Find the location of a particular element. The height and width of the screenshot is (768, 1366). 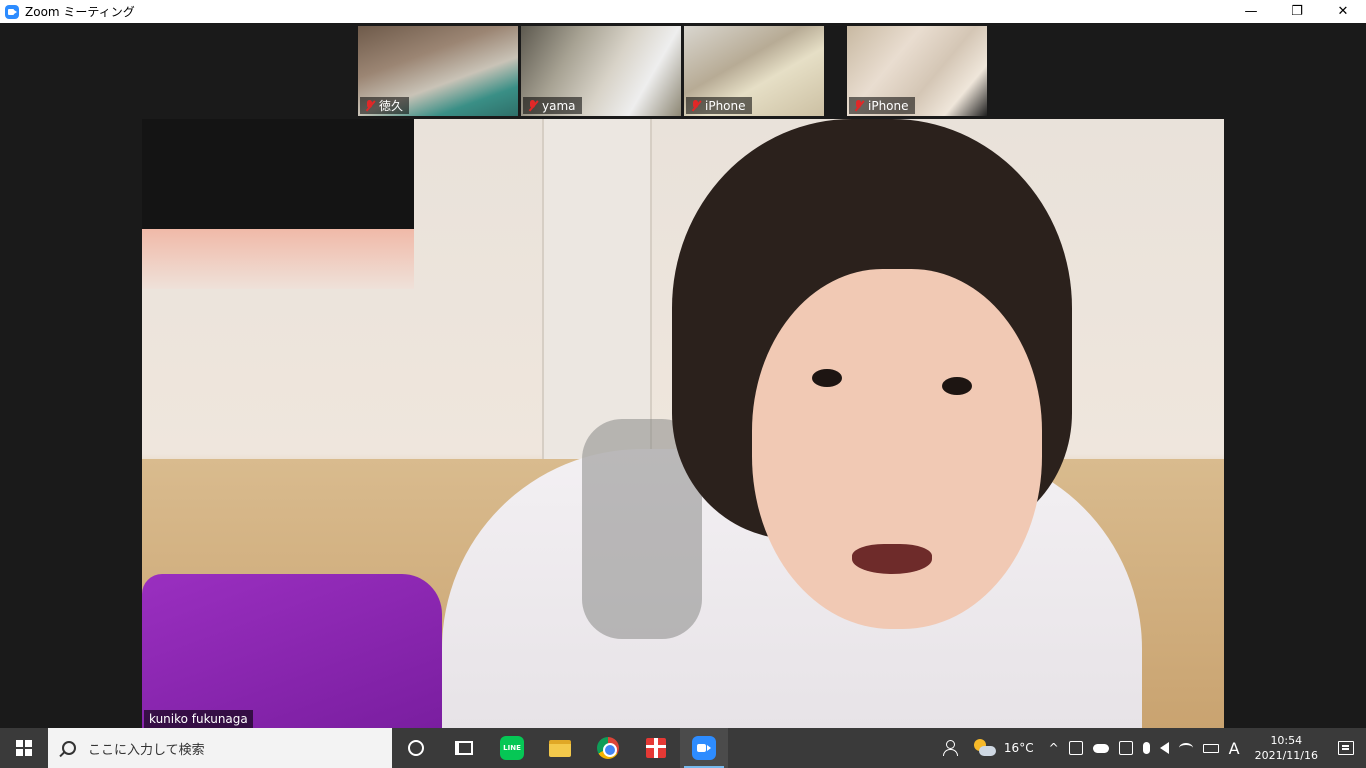

wifi-icon is located at coordinates (1185, 748).